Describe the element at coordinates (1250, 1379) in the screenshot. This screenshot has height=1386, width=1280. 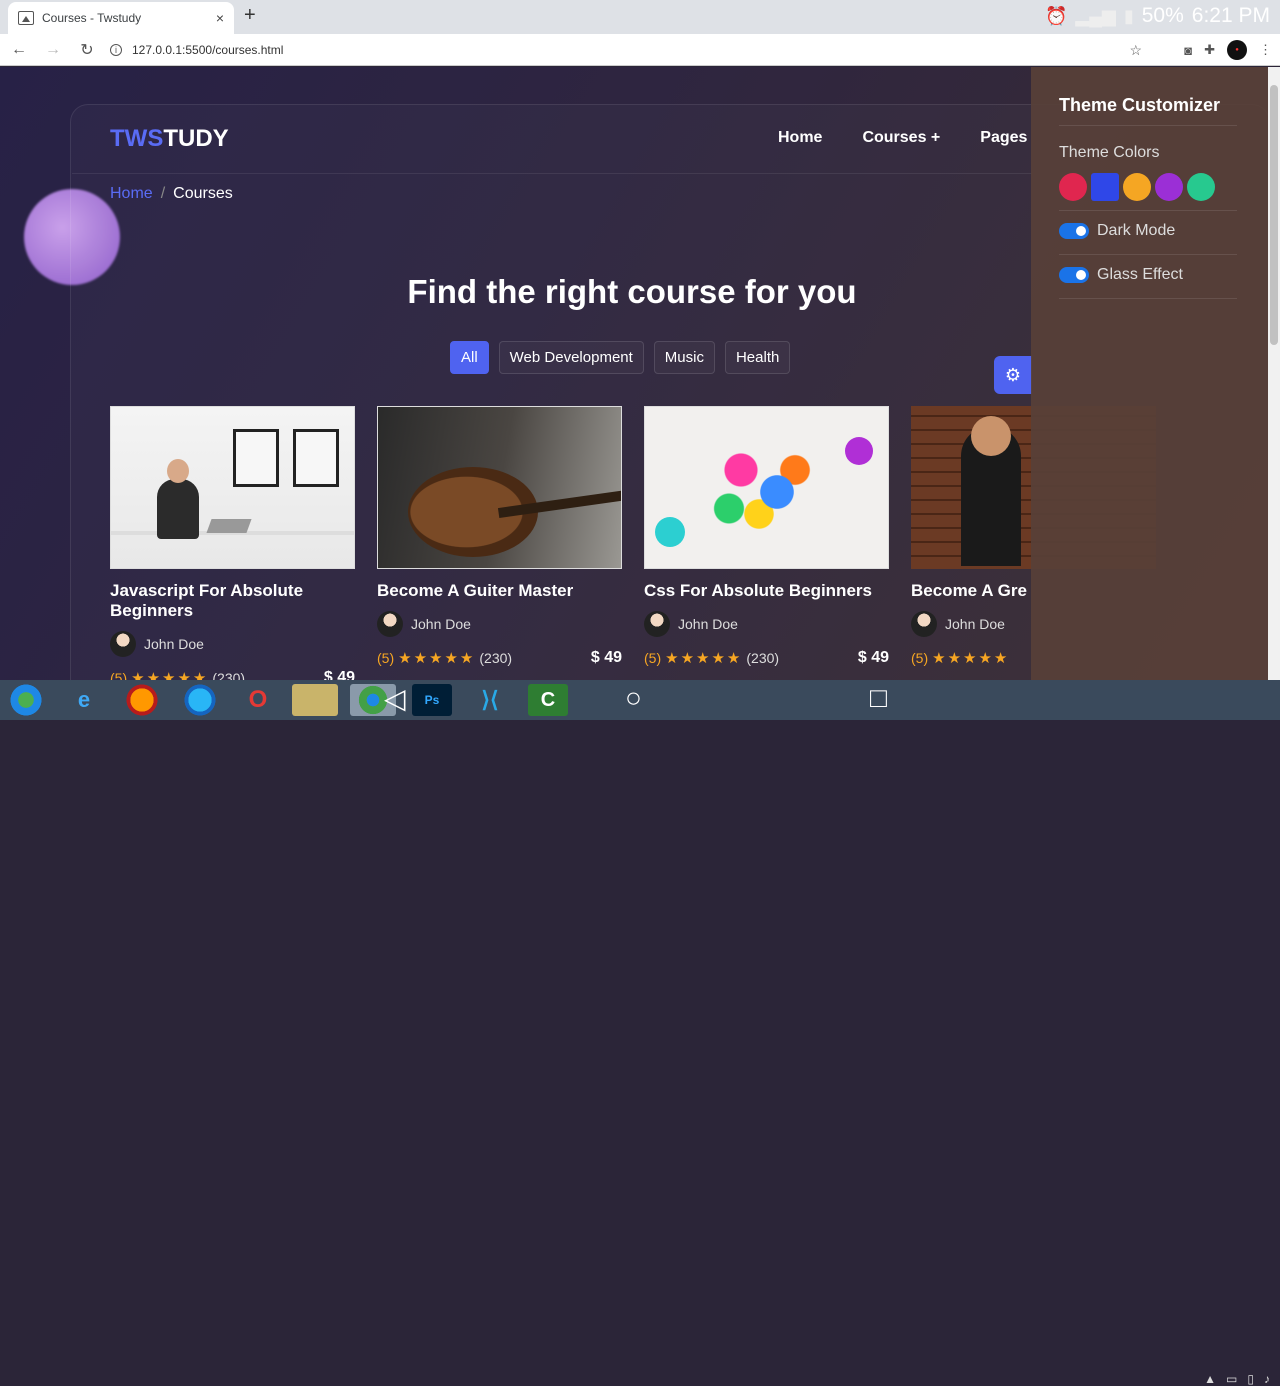
I see `power-icon: ▯` at that location.